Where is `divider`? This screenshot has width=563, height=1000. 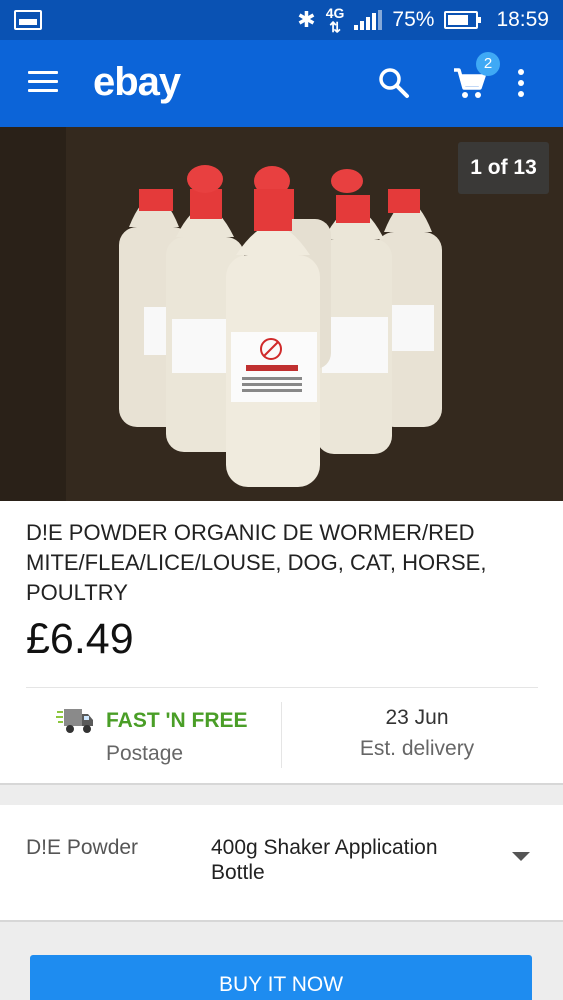 divider is located at coordinates (282, 687).